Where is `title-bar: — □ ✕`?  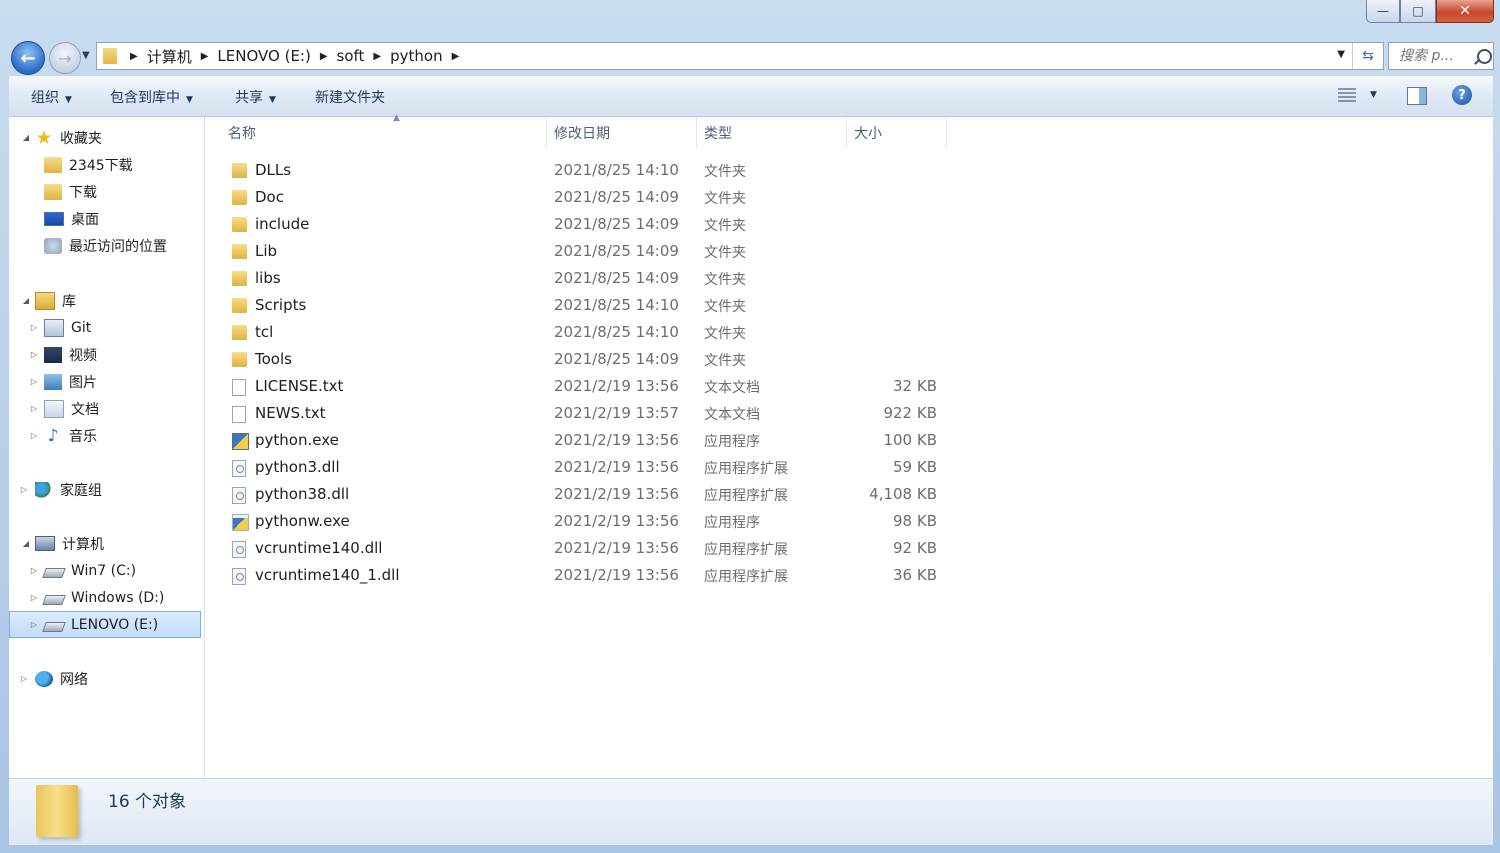 title-bar: — □ ✕ is located at coordinates (750, 20).